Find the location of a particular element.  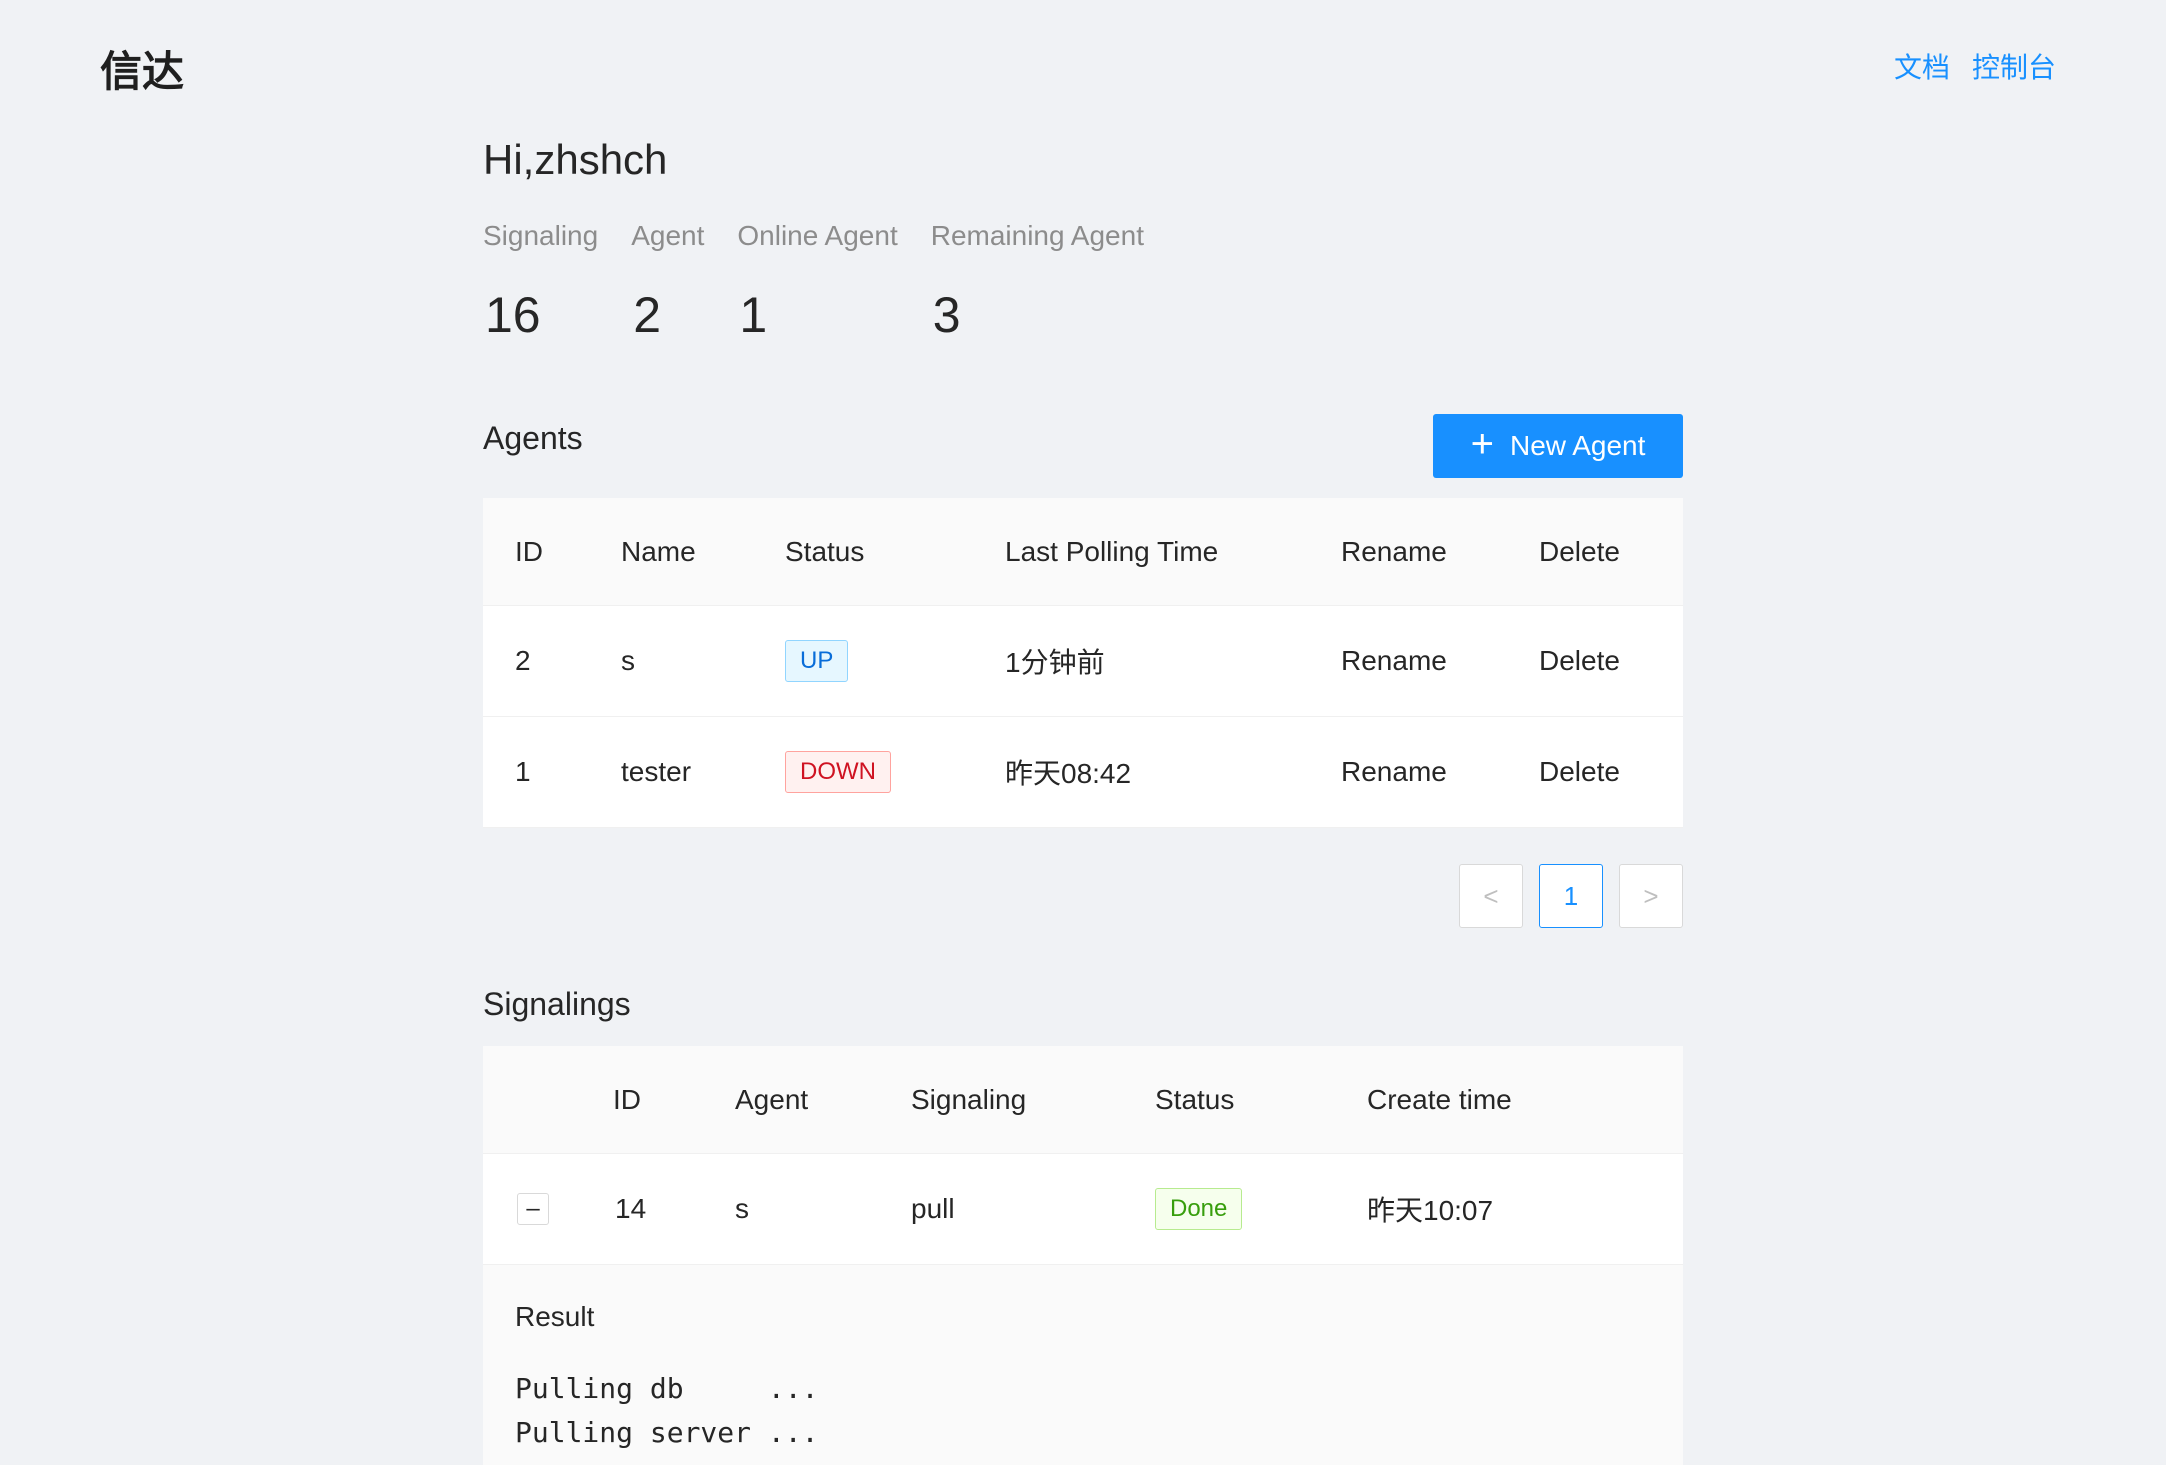

page-1-button: 1 is located at coordinates (1571, 896).